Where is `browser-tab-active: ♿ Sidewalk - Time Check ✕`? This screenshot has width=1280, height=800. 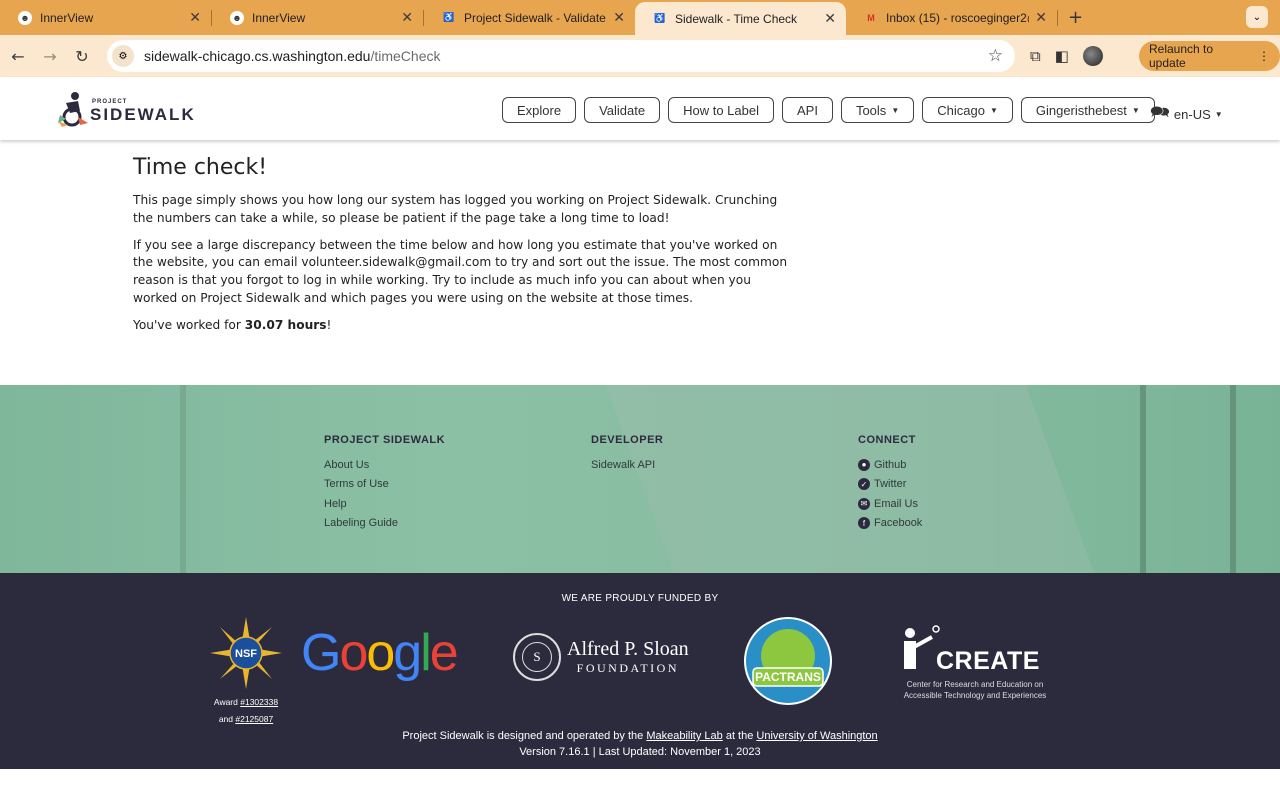 browser-tab-active: ♿ Sidewalk - Time Check ✕ is located at coordinates (740, 18).